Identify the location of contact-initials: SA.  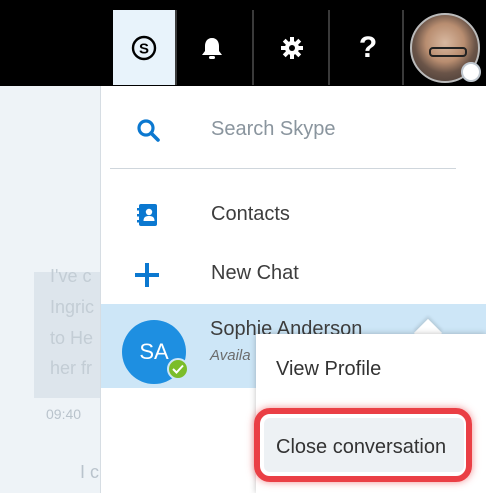
(154, 351).